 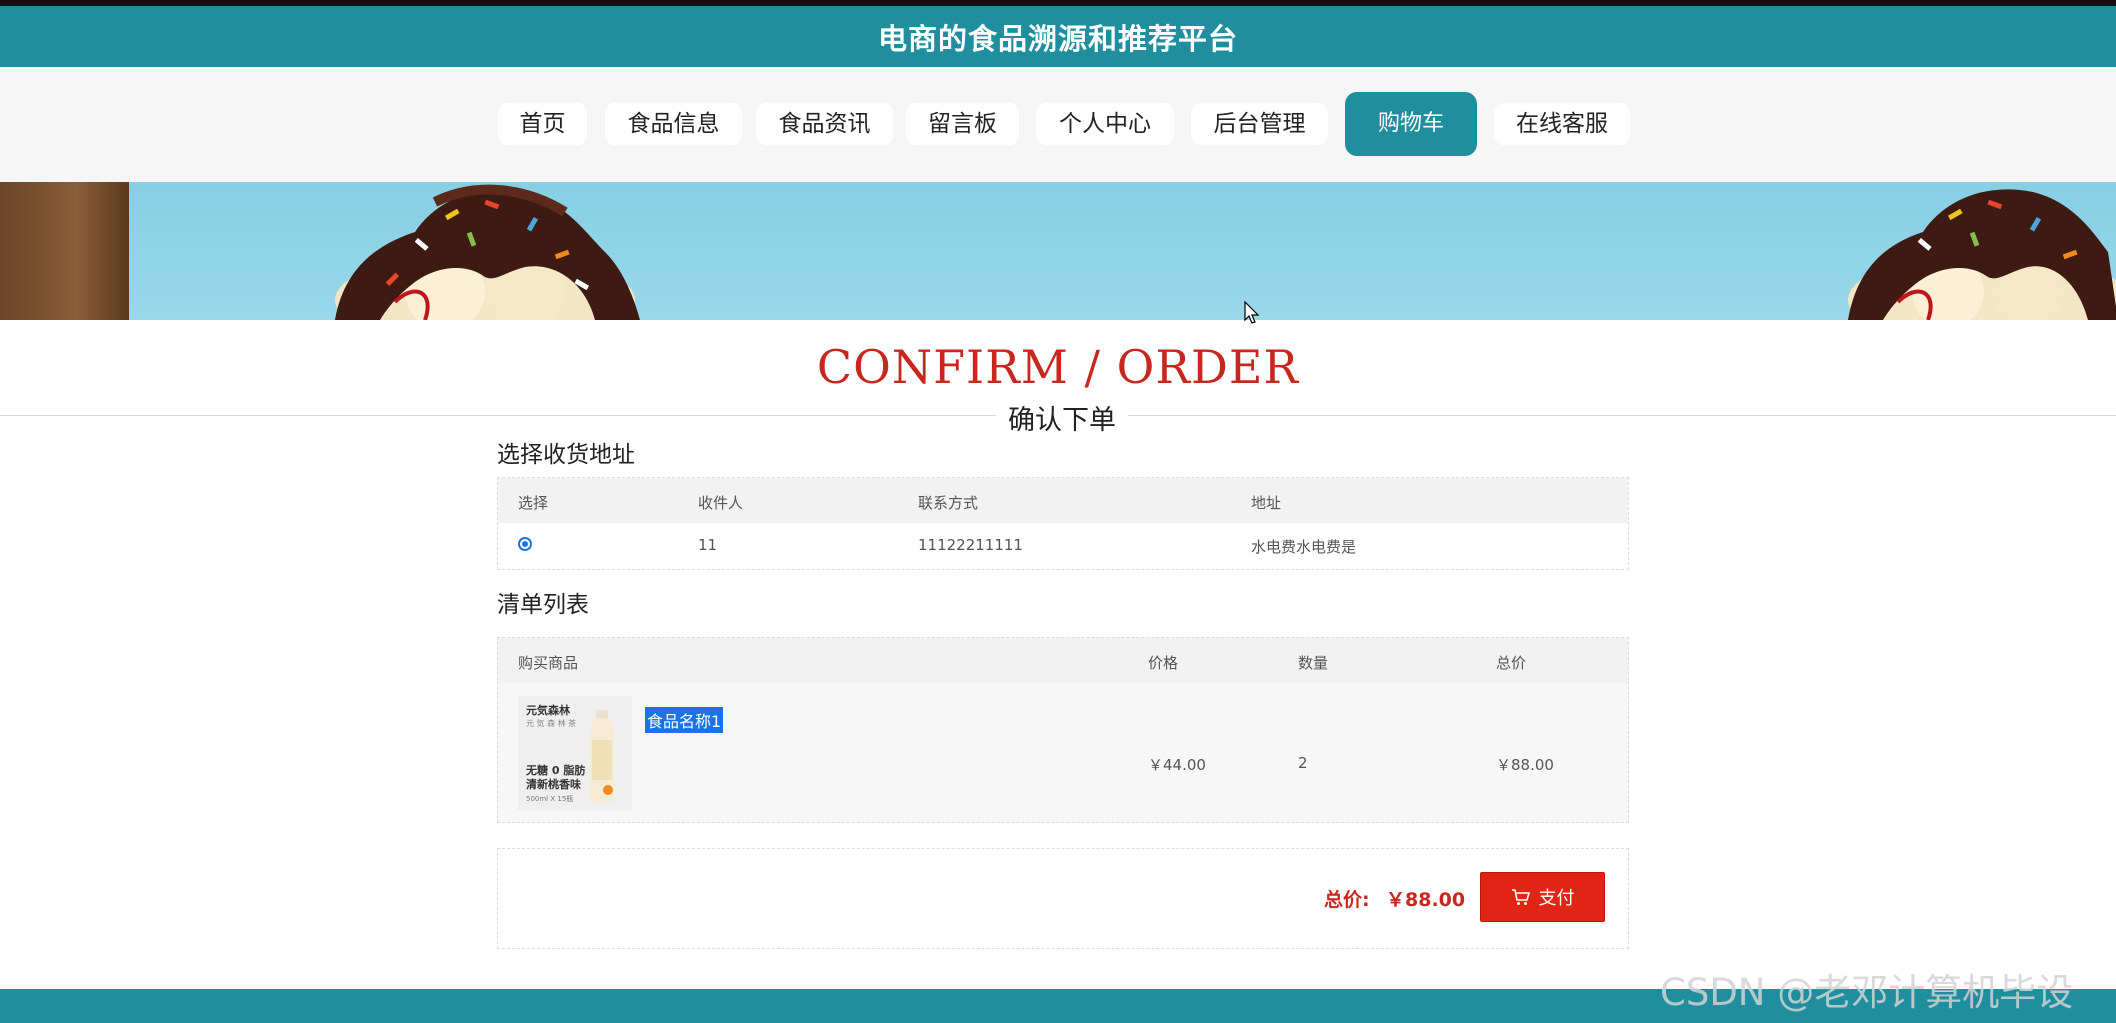 I want to click on total-value: ￥88.00, so click(x=1426, y=900).